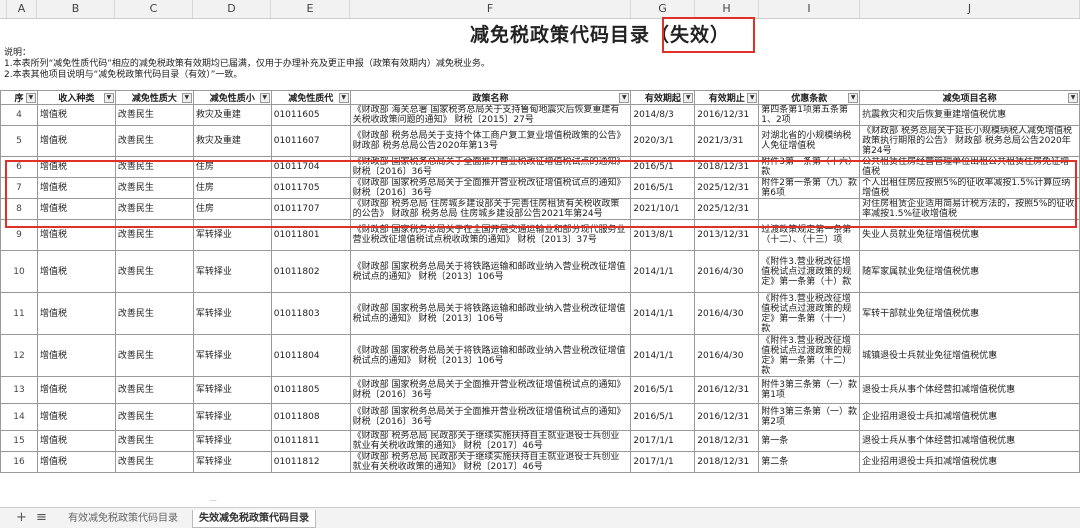  I want to click on valid-from-cell: 2013/8/1, so click(663, 235).